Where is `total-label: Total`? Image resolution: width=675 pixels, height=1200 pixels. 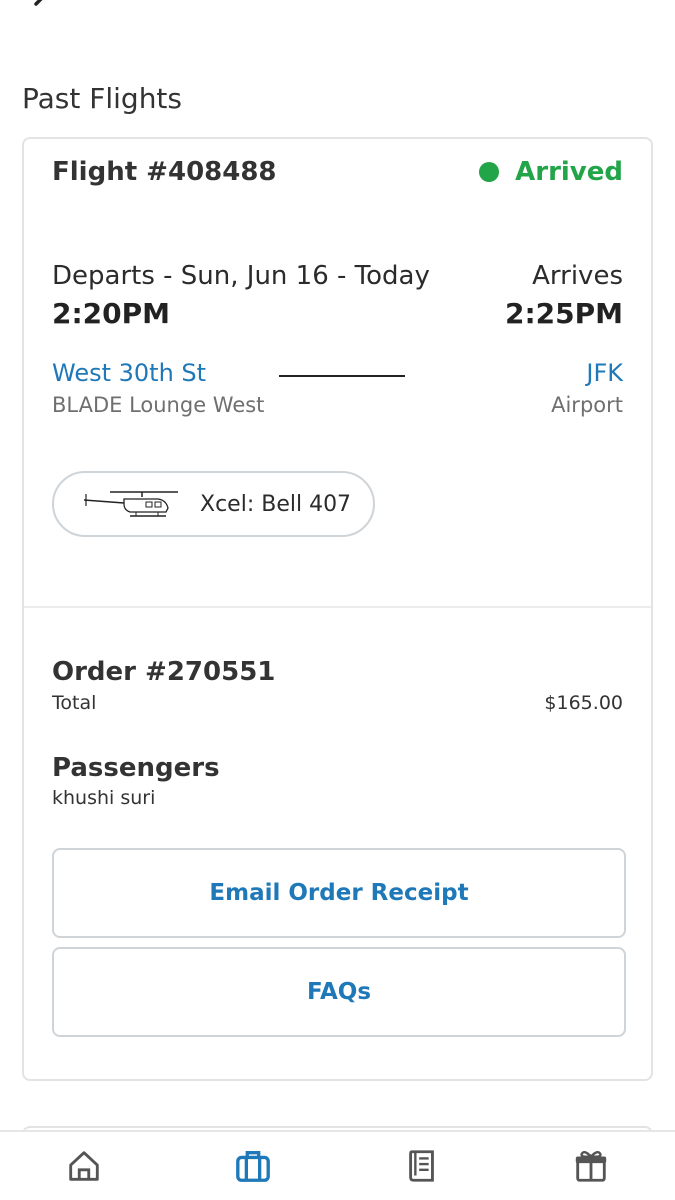 total-label: Total is located at coordinates (74, 703).